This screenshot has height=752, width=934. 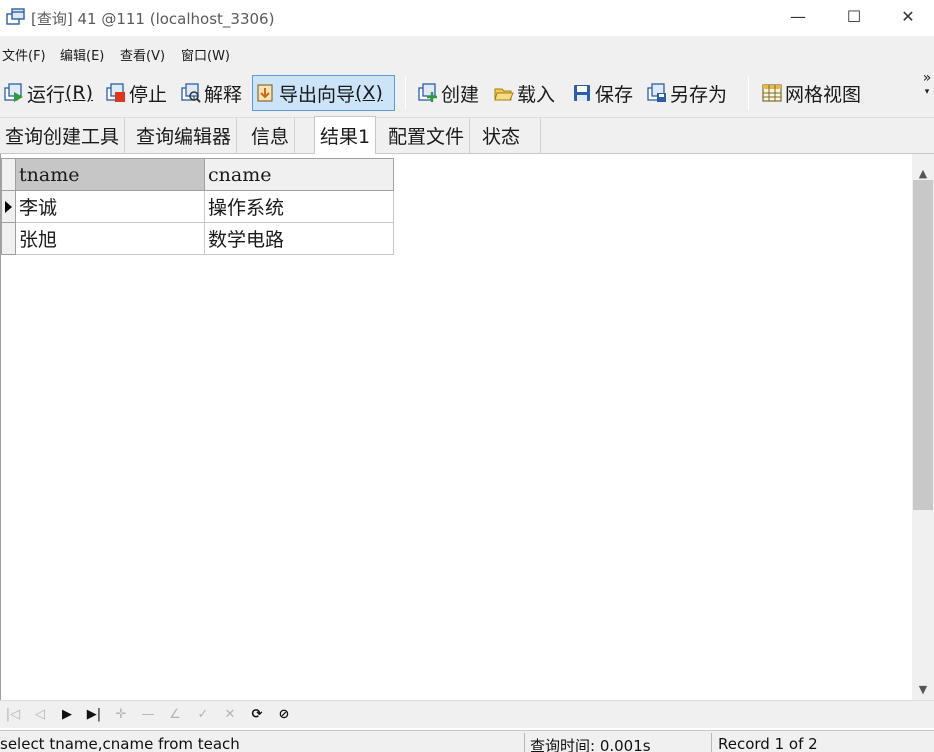 I want to click on tab-label: 配置文件, so click(x=426, y=137).